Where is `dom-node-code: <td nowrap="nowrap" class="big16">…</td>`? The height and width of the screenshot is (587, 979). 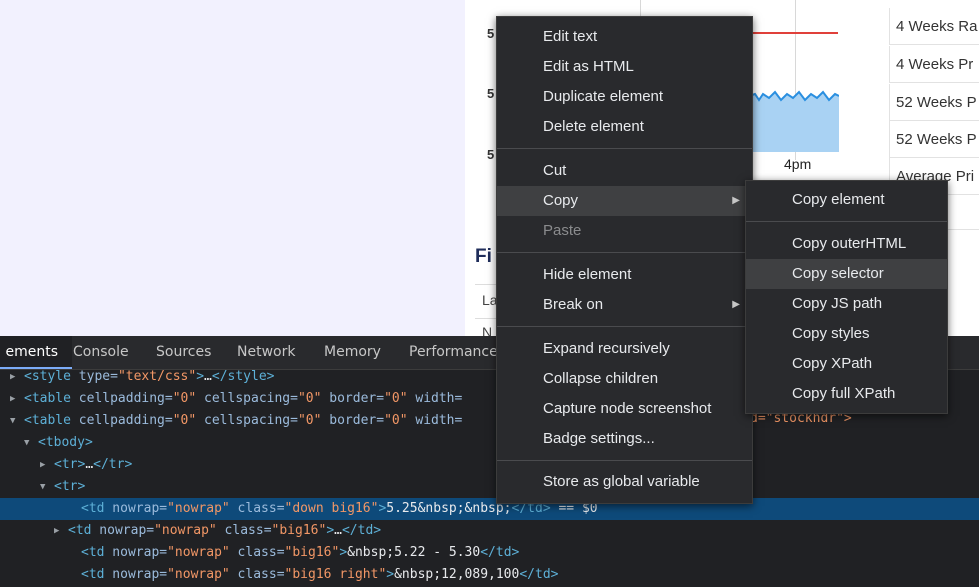 dom-node-code: <td nowrap="nowrap" class="big16">…</td> is located at coordinates (225, 530).